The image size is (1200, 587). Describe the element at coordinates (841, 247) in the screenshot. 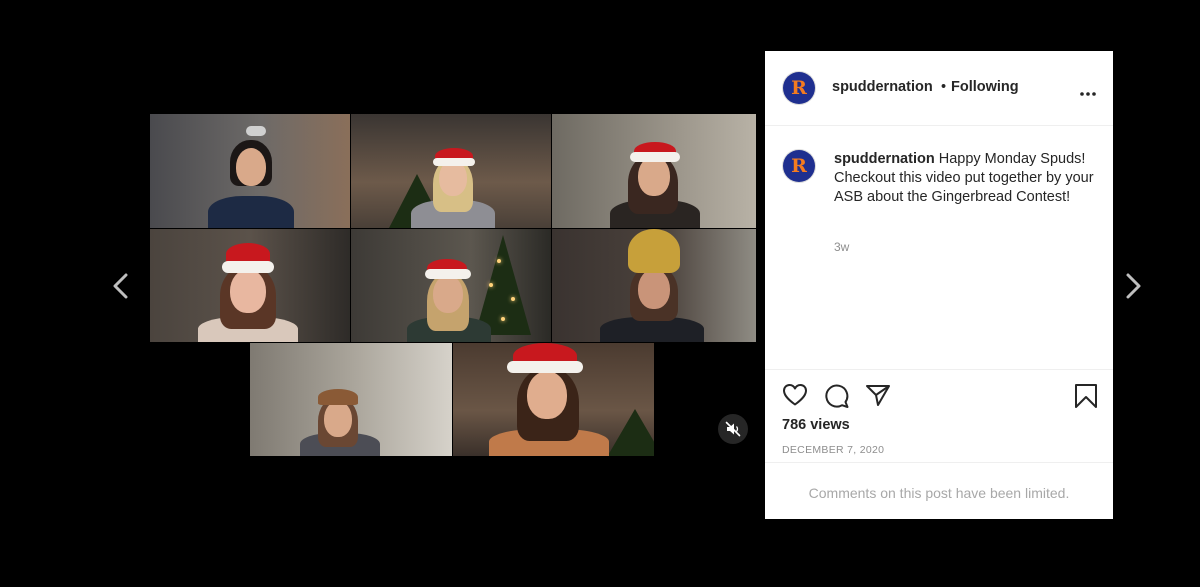

I see `caption-timestamp: 3w` at that location.